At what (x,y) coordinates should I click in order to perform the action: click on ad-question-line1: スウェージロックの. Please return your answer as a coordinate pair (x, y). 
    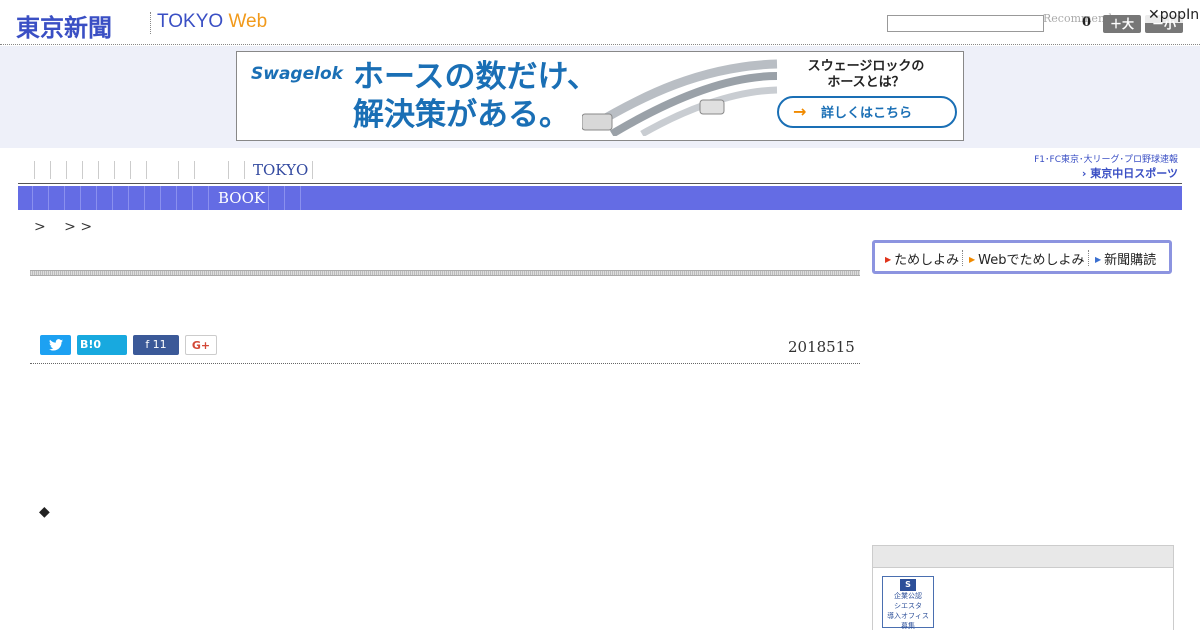
    Looking at the image, I should click on (866, 66).